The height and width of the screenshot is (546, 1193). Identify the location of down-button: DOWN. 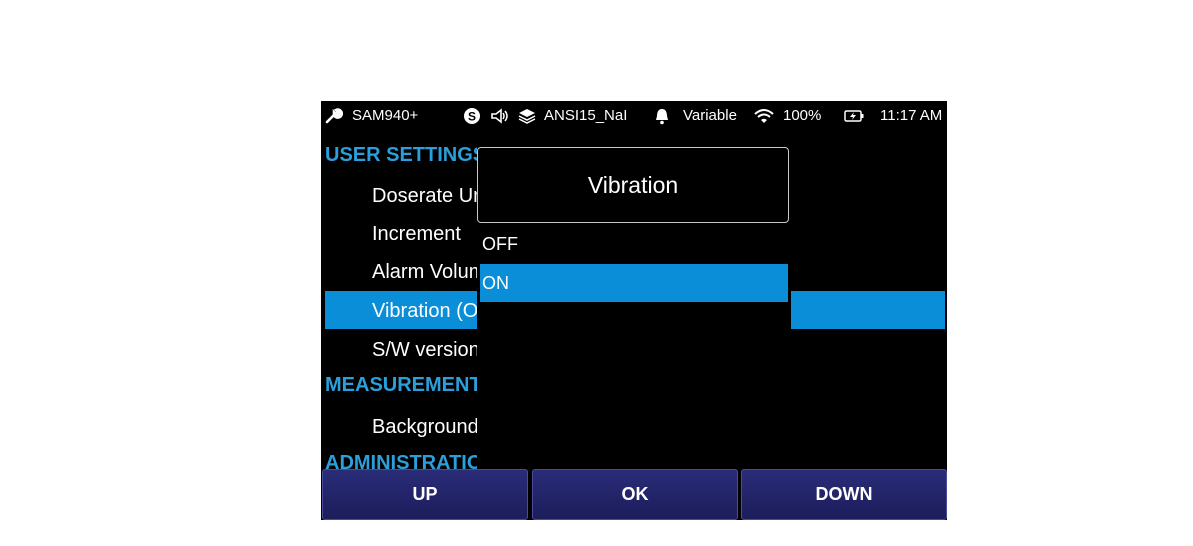
(844, 494).